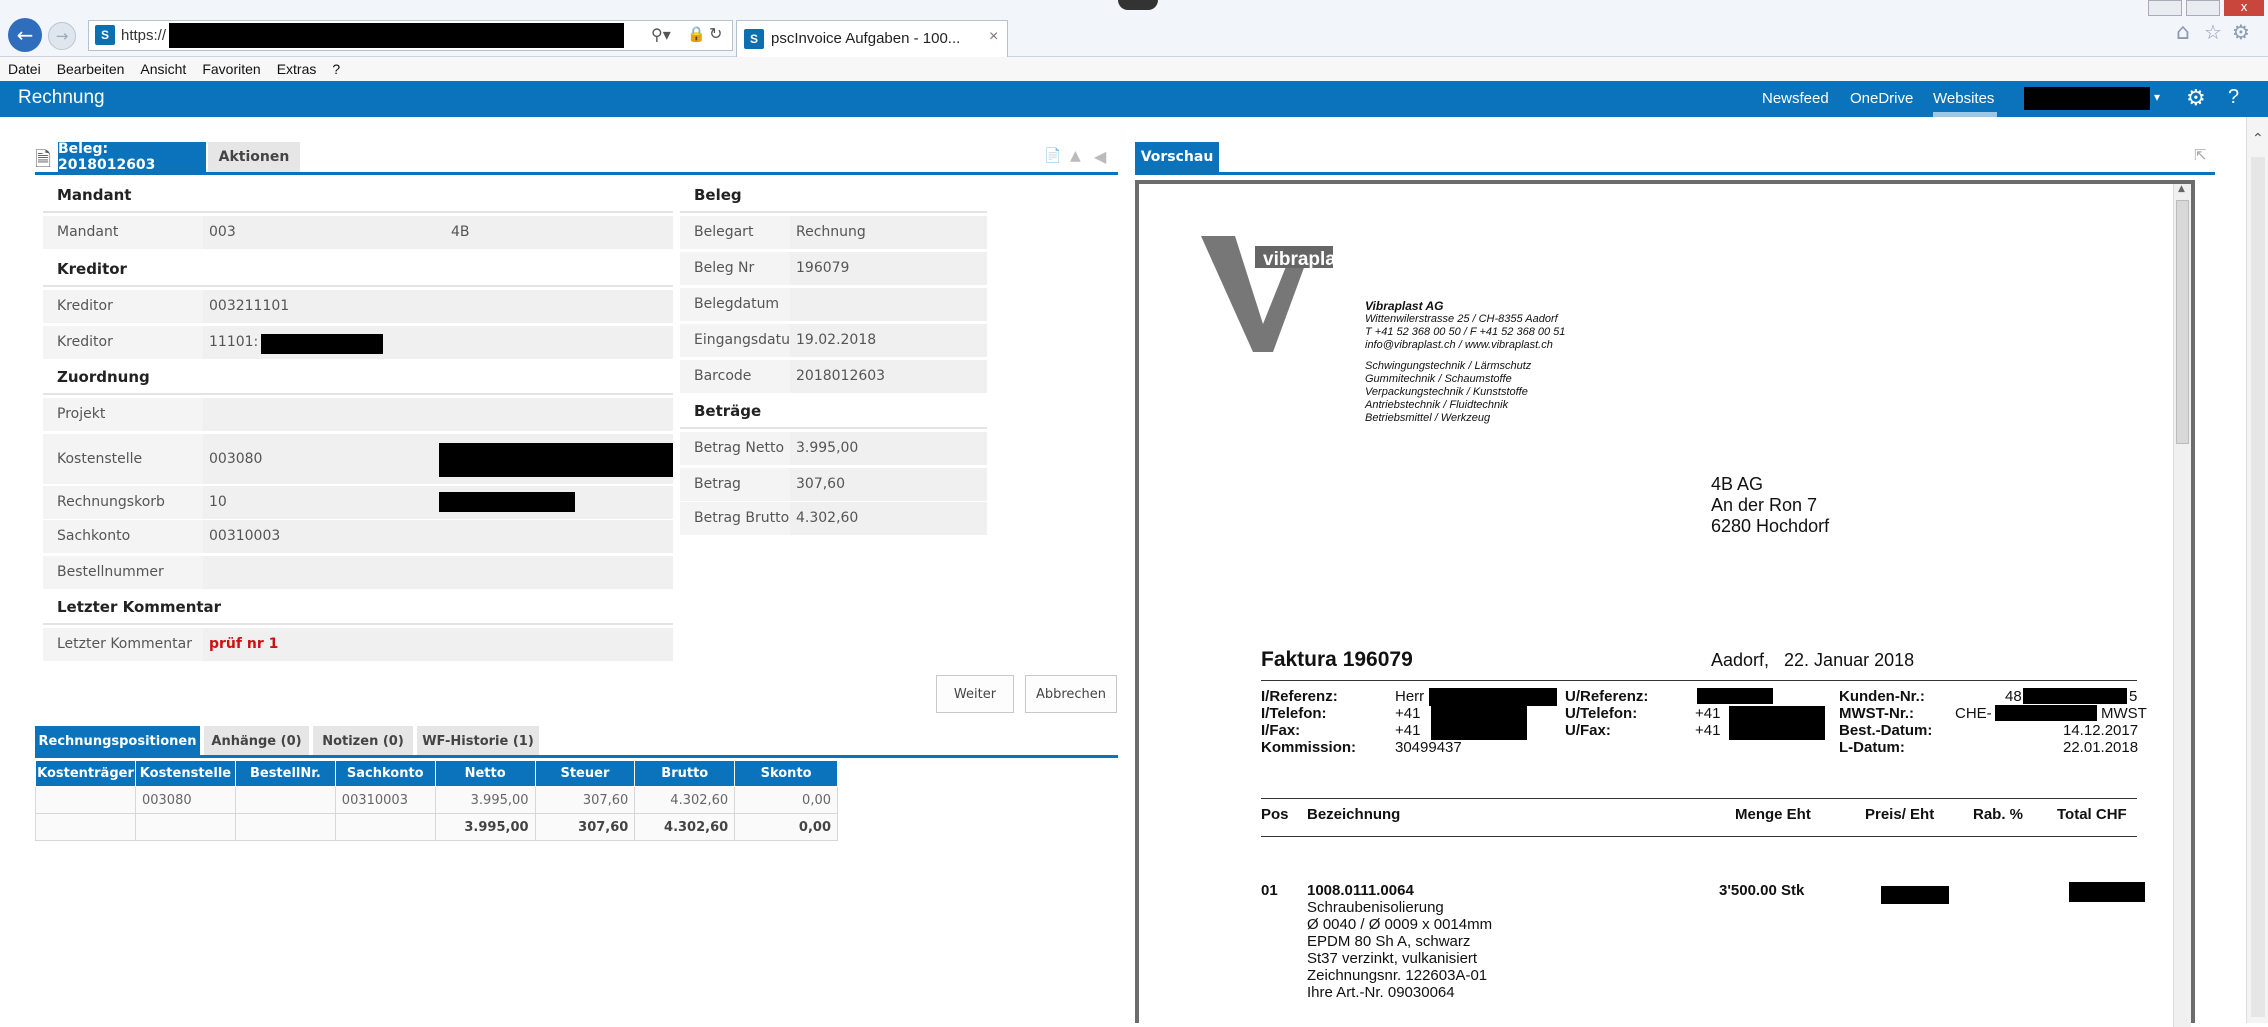 The height and width of the screenshot is (1027, 2268). What do you see at coordinates (485, 773) in the screenshot?
I see `col-netto: Netto` at bounding box center [485, 773].